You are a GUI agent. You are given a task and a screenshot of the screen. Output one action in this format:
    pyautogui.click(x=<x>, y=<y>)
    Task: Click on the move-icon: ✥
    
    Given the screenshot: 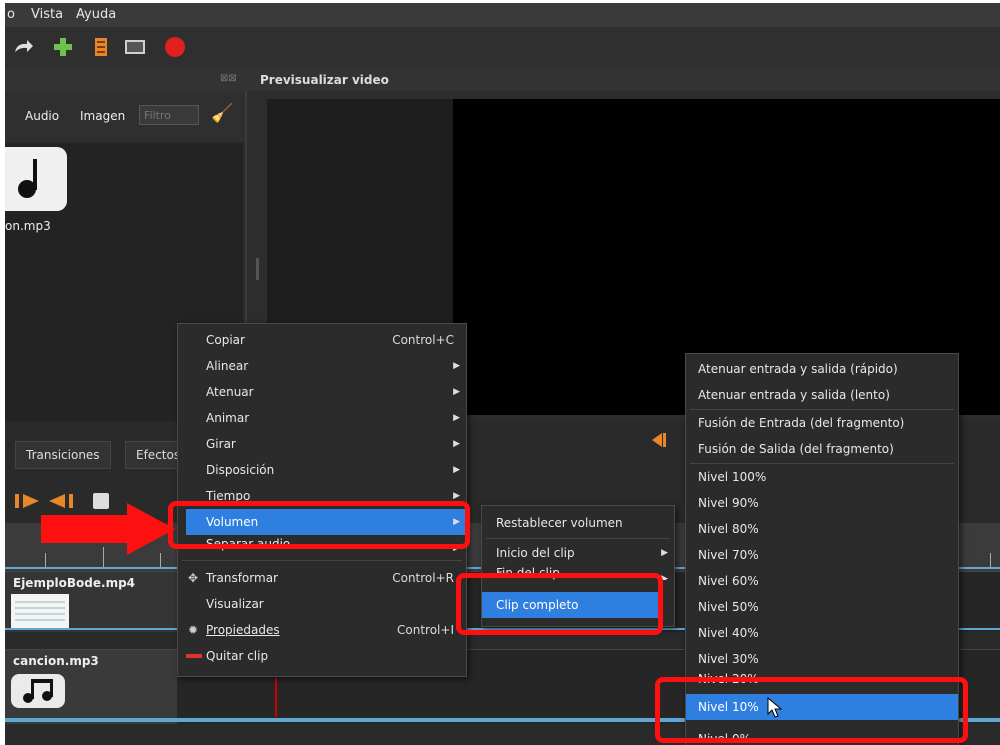 What is the action you would take?
    pyautogui.click(x=193, y=578)
    